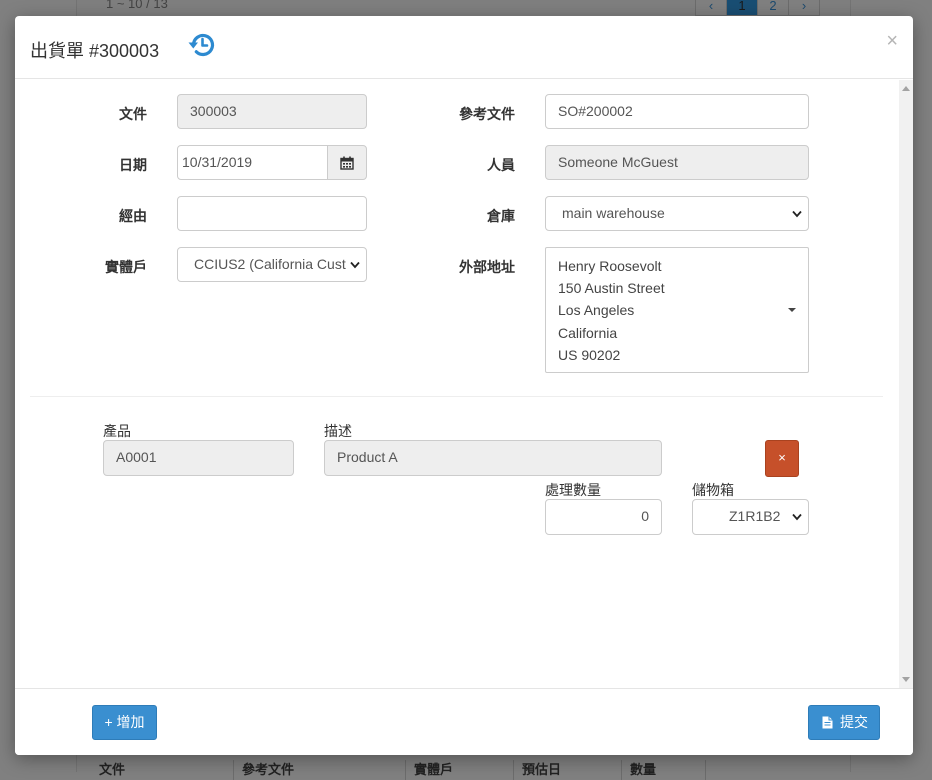 This screenshot has height=780, width=932. What do you see at coordinates (464, 47) in the screenshot?
I see `modal-header: 出貨單 #300003 ×` at bounding box center [464, 47].